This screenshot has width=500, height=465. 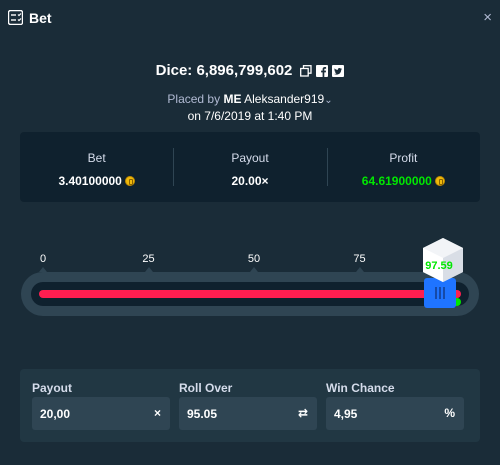 I want to click on stat-payout-value: 20.00×, so click(x=250, y=181).